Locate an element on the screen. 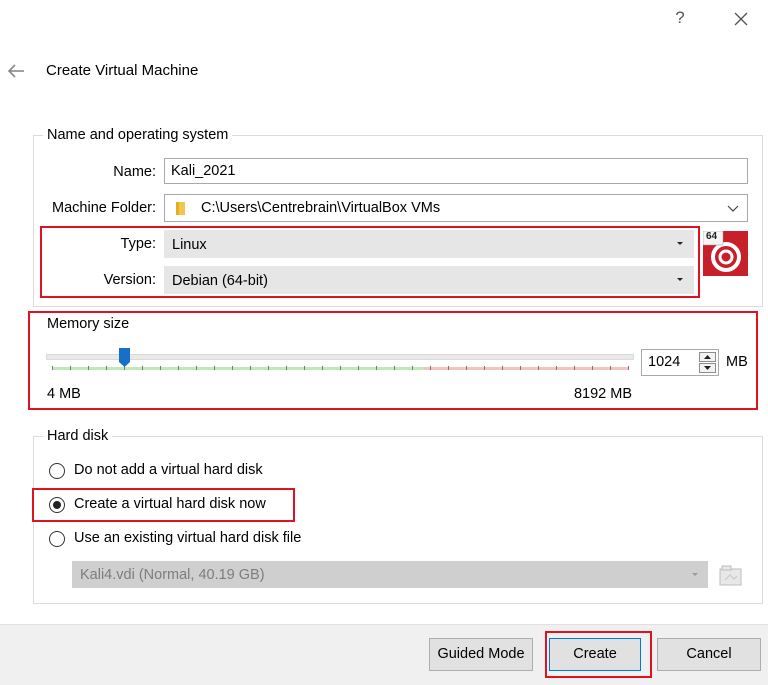 The image size is (768, 685). memory-slider-thumb is located at coordinates (124, 358).